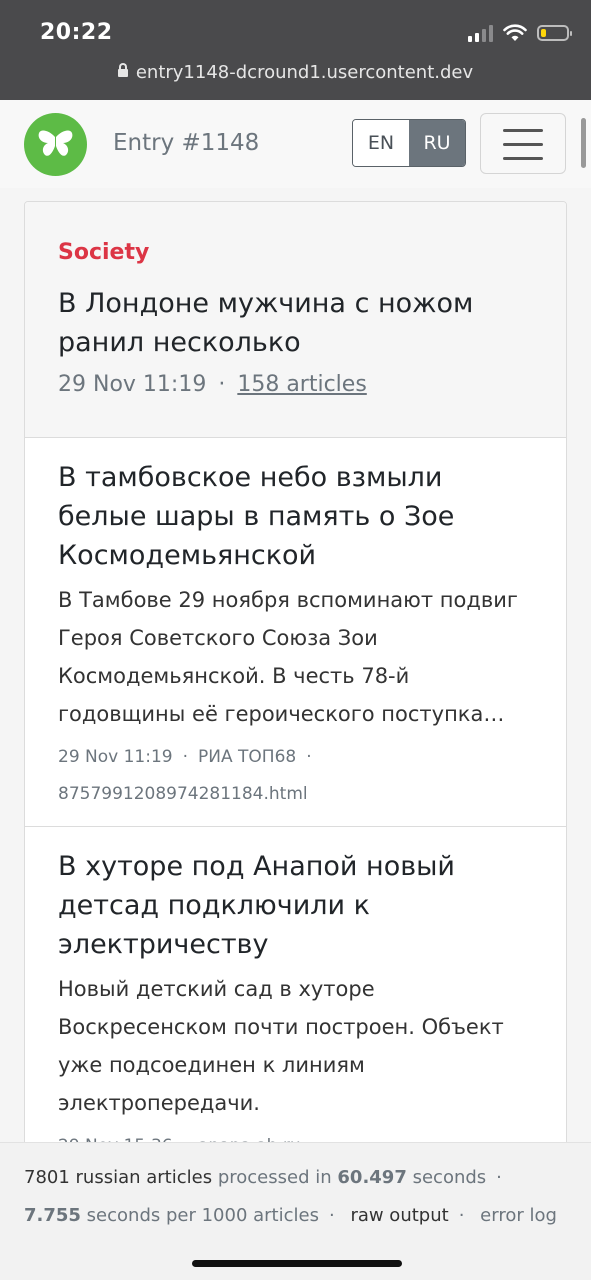 Image resolution: width=591 pixels, height=1280 pixels. What do you see at coordinates (274, 1177) in the screenshot?
I see `processed-label: processed in` at bounding box center [274, 1177].